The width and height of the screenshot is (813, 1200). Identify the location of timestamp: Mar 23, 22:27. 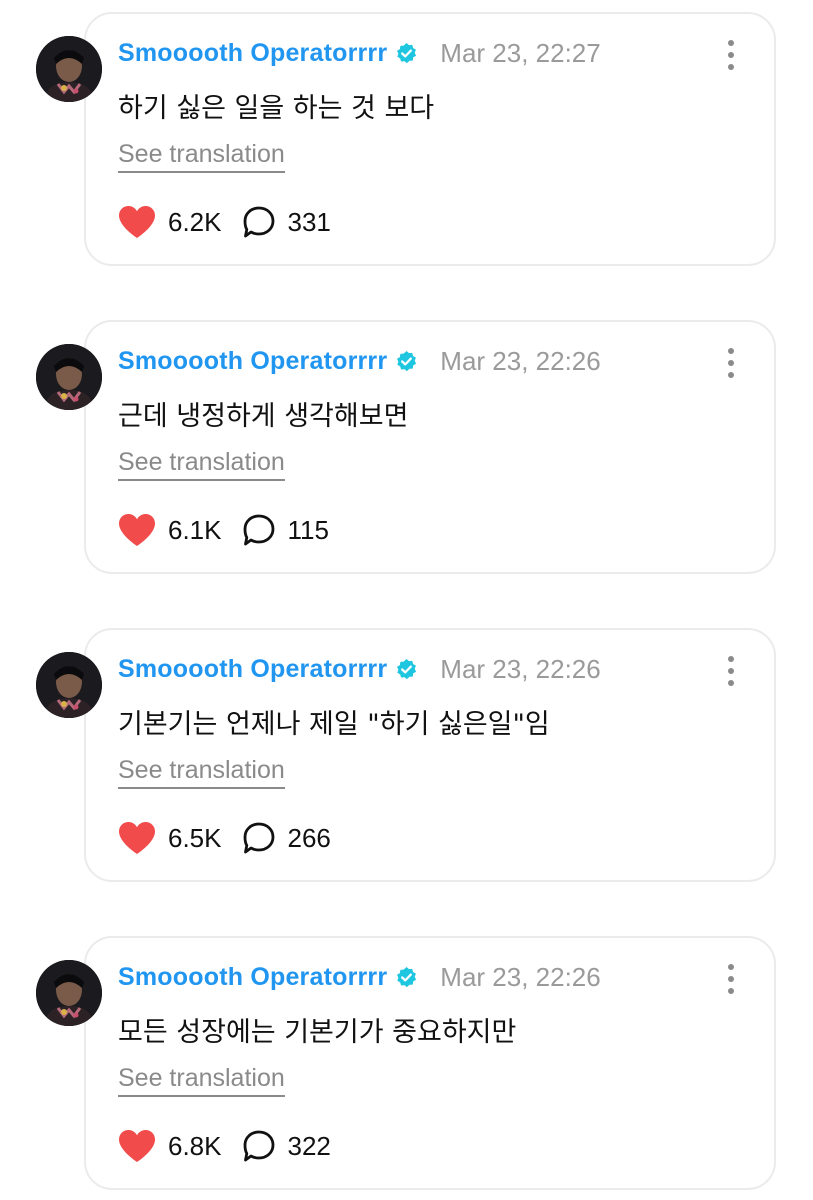
(520, 53).